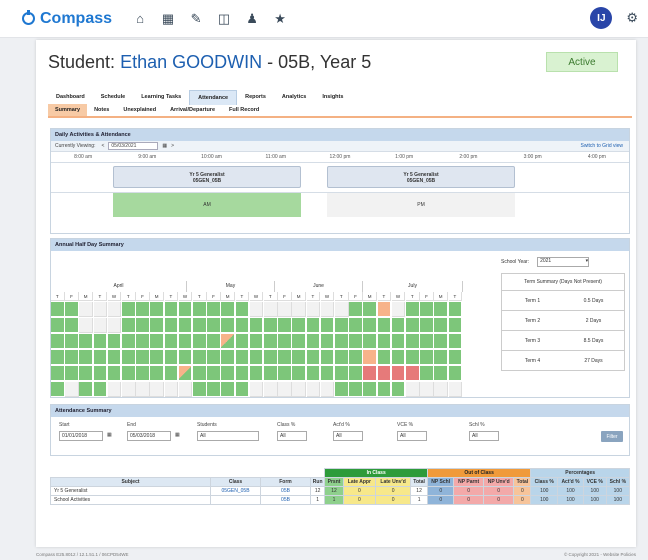 The height and width of the screenshot is (560, 648). I want to click on form-link: 05B, so click(285, 500).